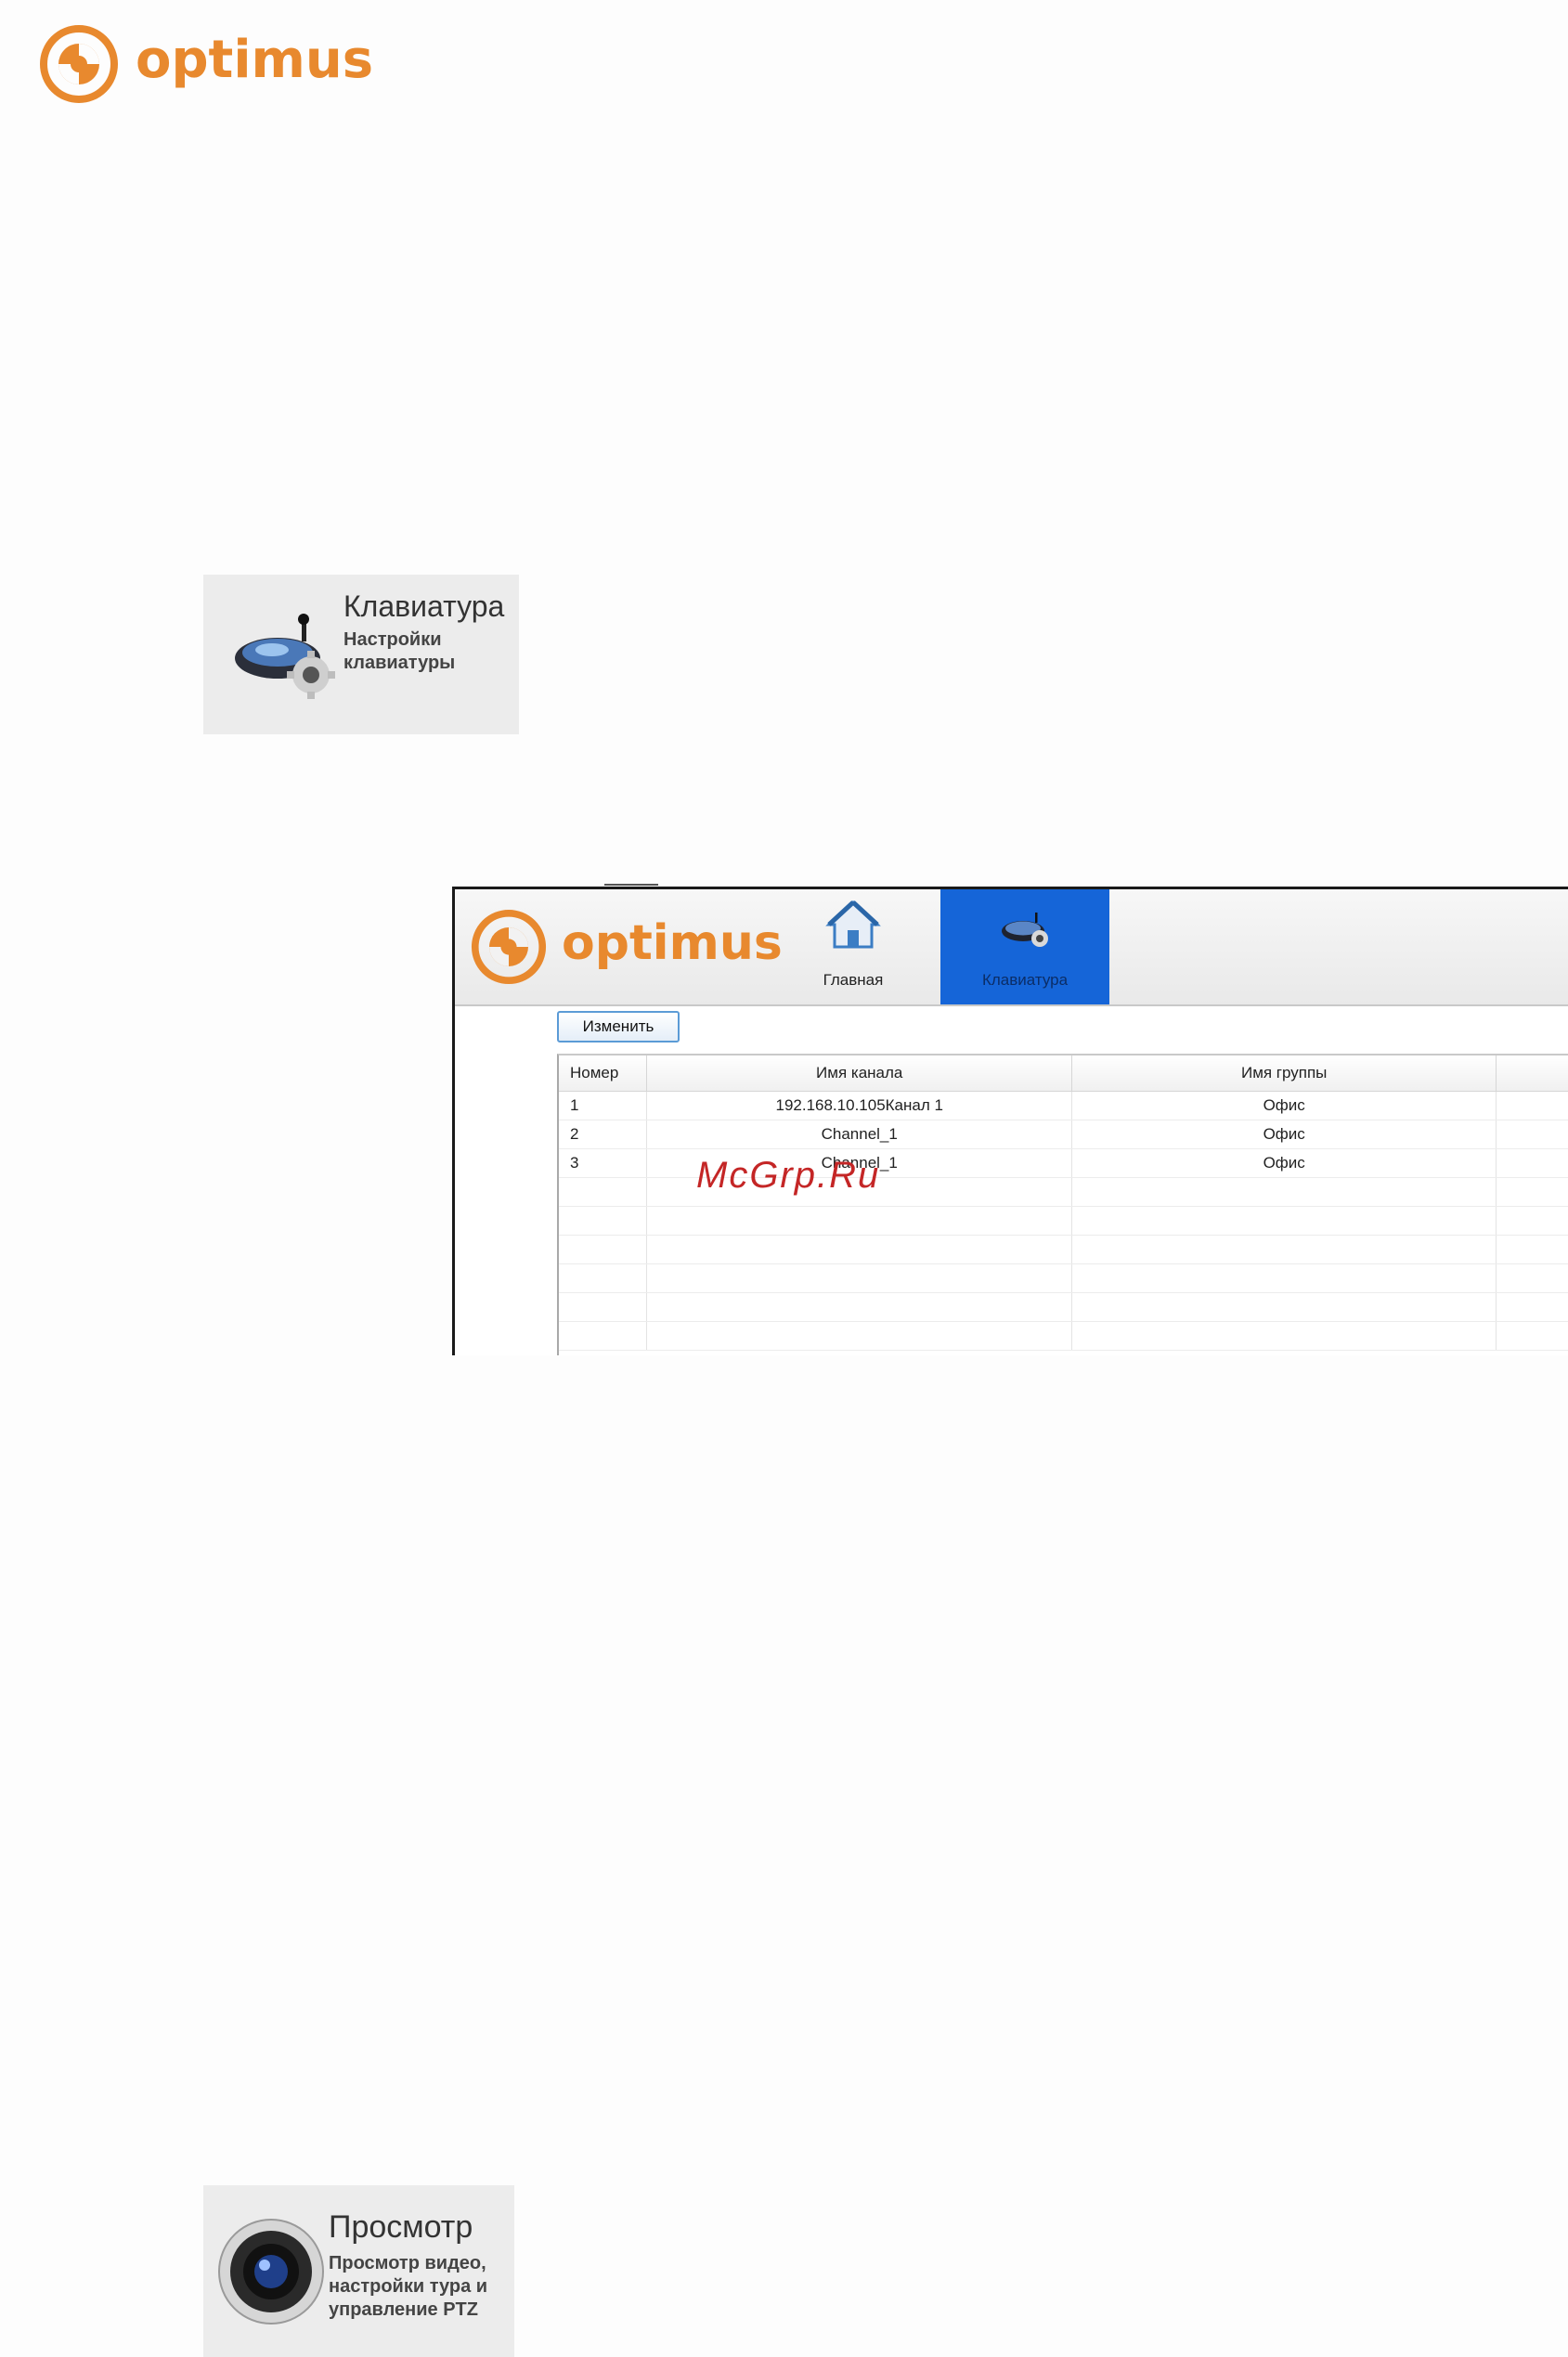 The image size is (1568, 2357). What do you see at coordinates (853, 924) in the screenshot?
I see `home-icon` at bounding box center [853, 924].